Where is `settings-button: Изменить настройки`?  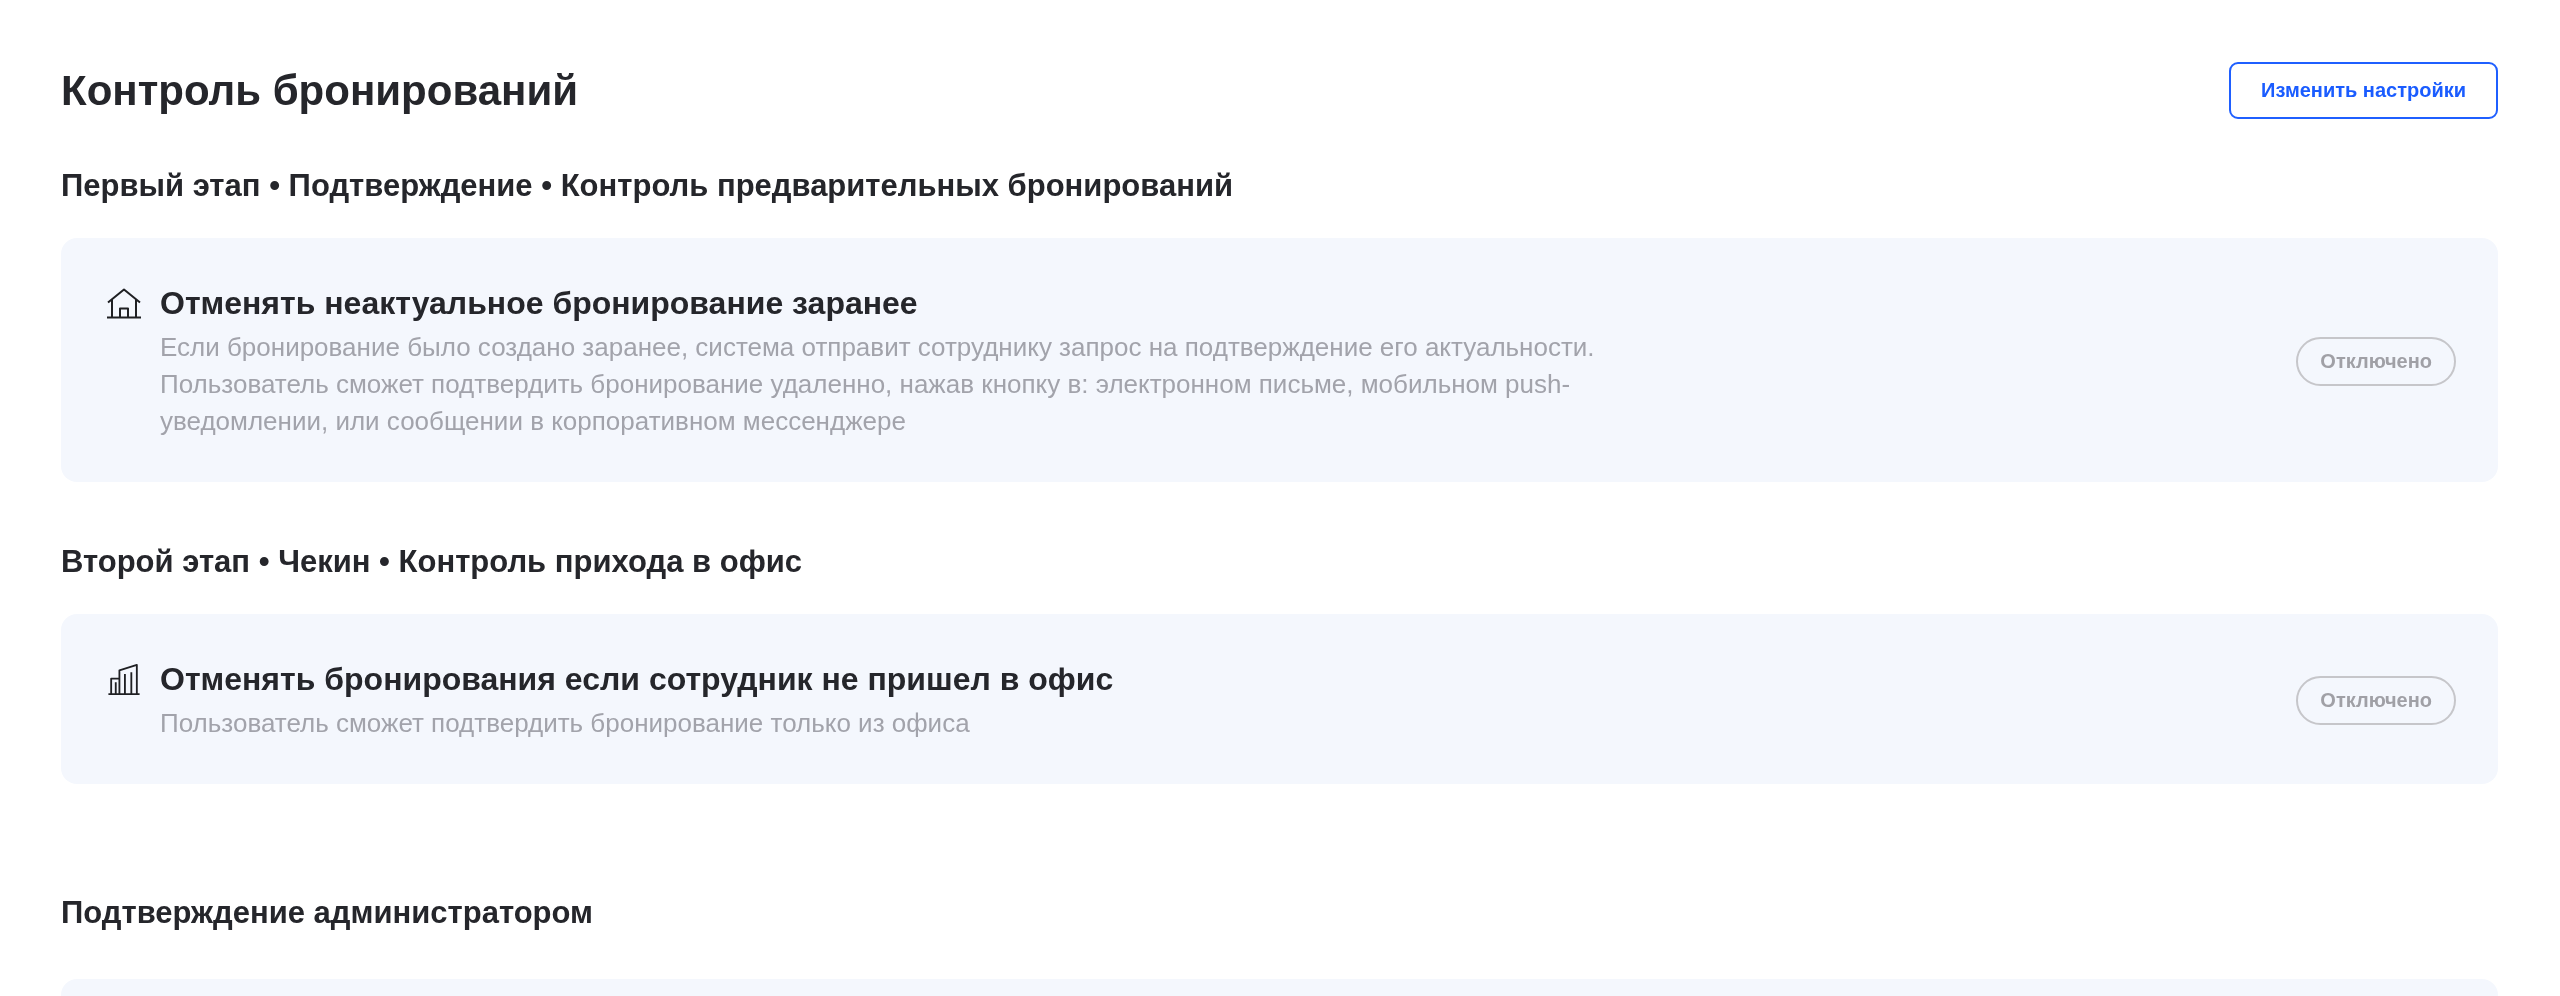 settings-button: Изменить настройки is located at coordinates (2363, 90).